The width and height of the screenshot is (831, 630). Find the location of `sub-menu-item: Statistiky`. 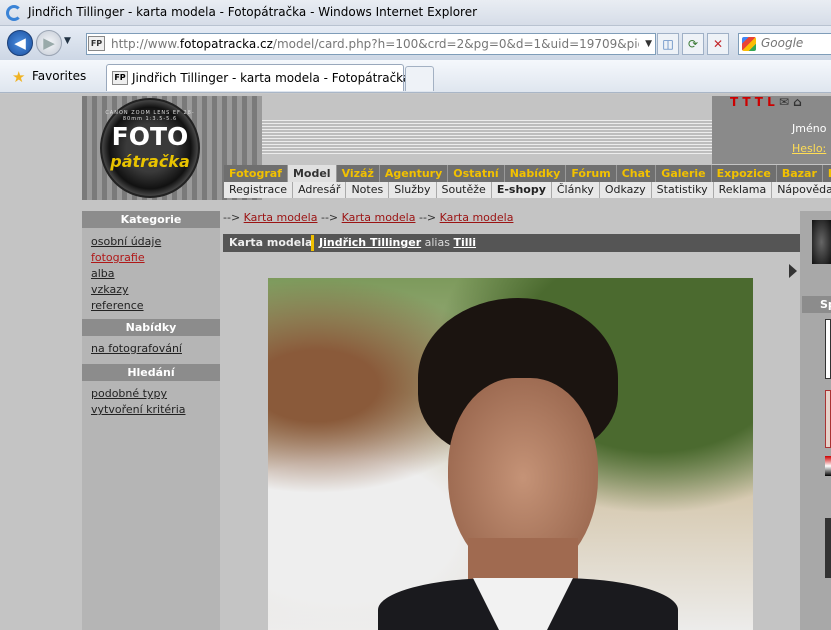

sub-menu-item: Statistiky is located at coordinates (683, 190).